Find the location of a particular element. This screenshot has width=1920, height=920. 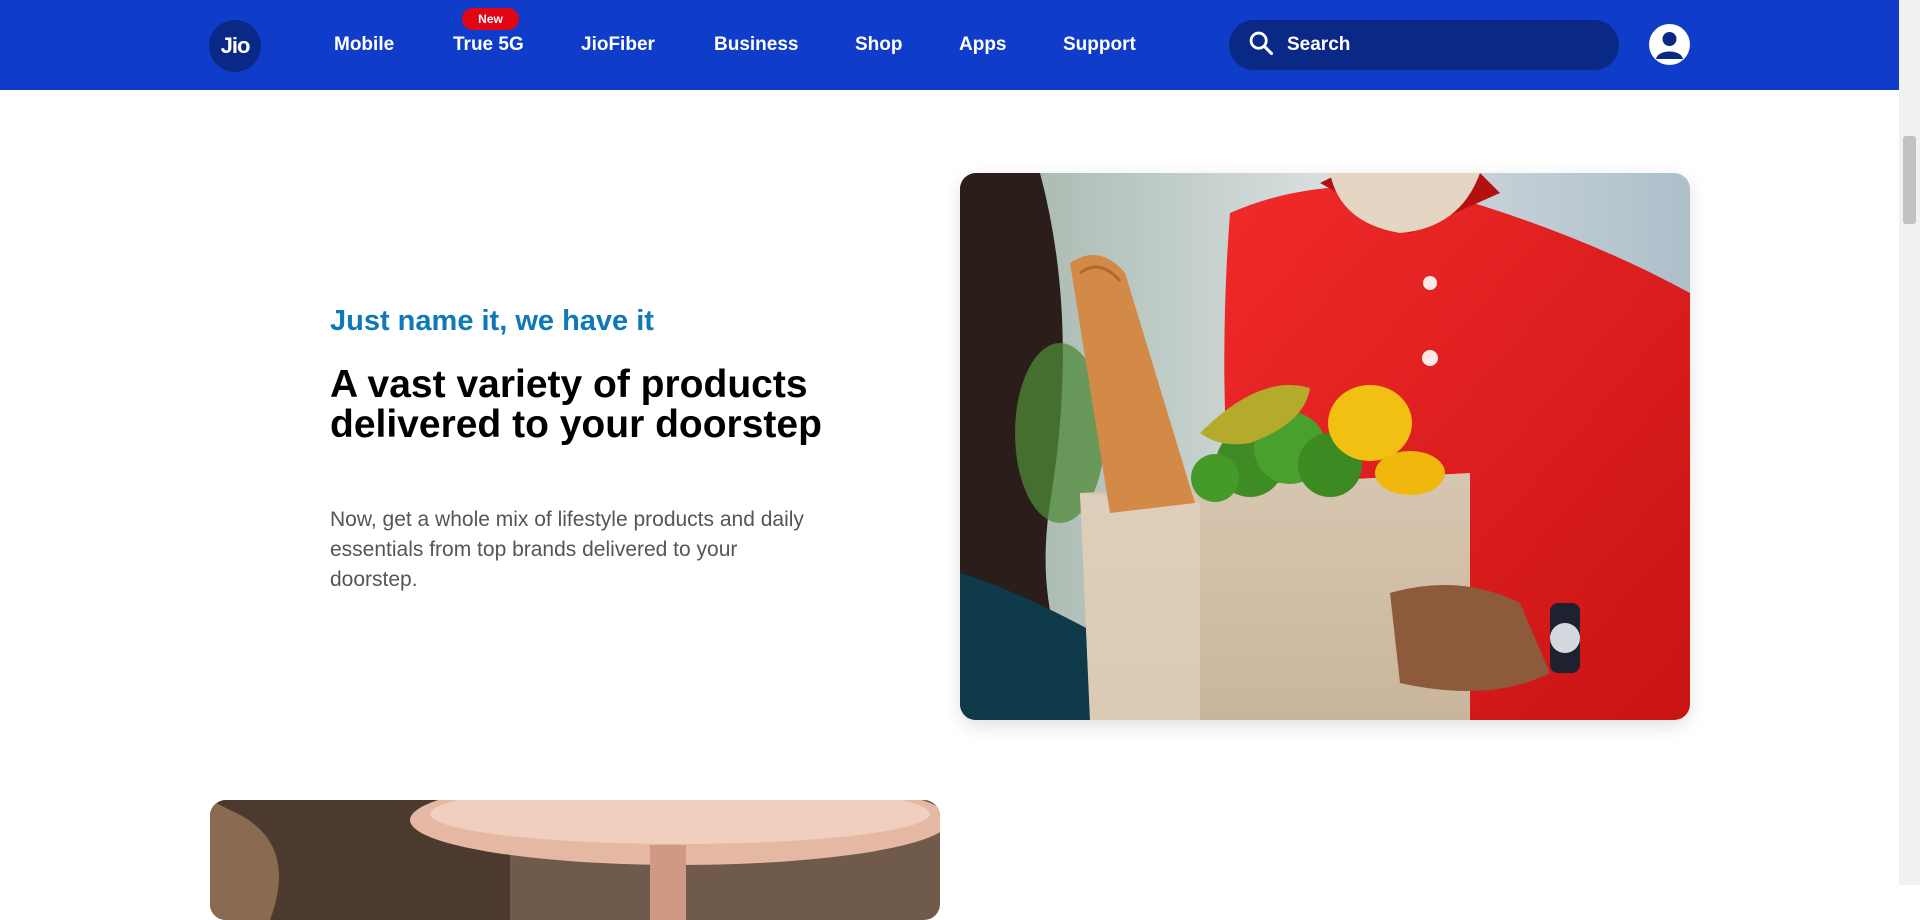

jio-logo: Jio is located at coordinates (235, 46).